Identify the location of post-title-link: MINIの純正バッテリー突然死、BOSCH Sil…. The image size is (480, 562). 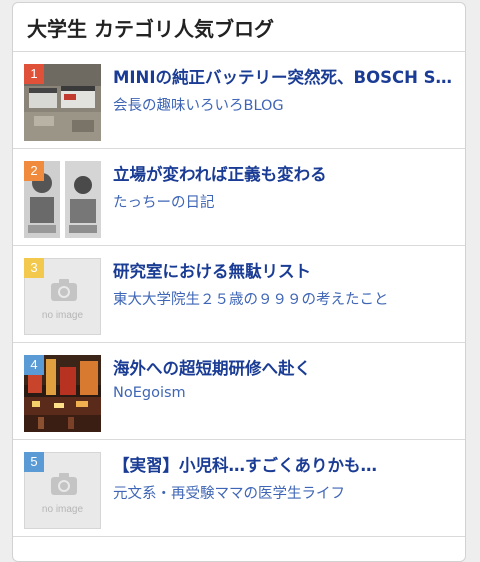
(283, 76).